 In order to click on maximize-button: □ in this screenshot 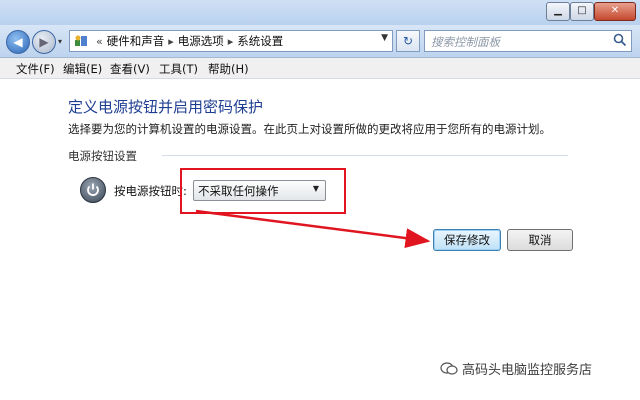, I will do `click(582, 11)`.